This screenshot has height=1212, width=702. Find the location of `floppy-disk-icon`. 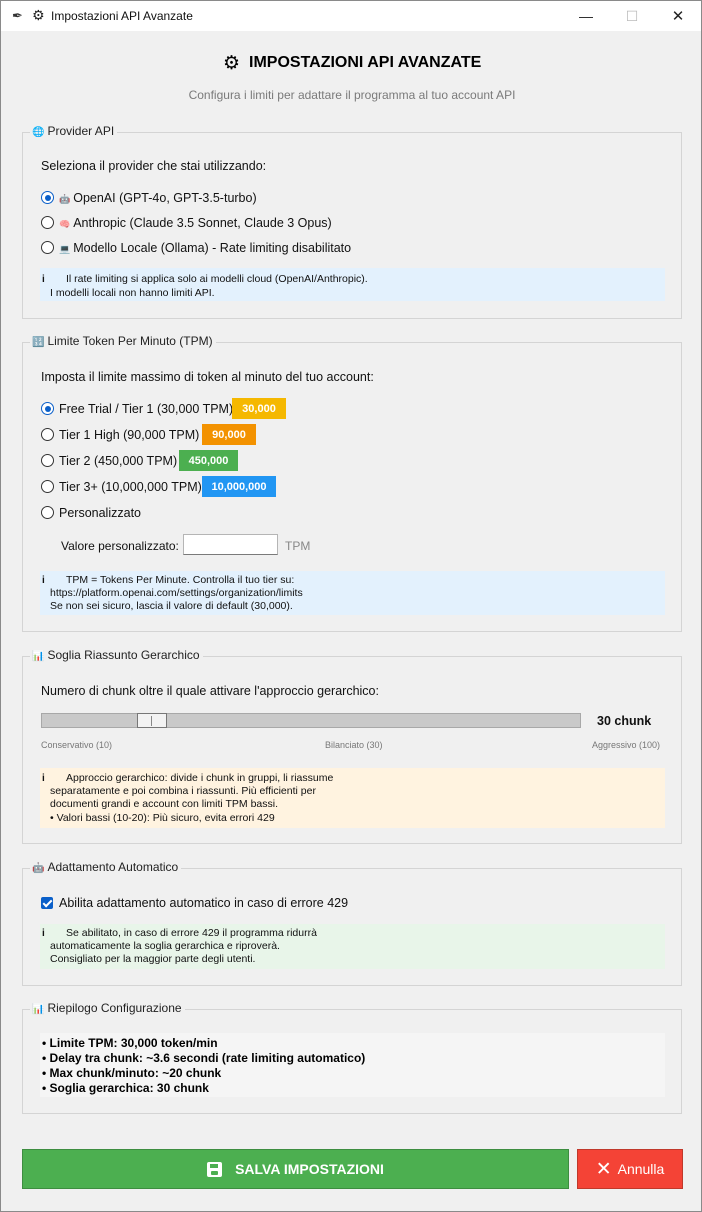

floppy-disk-icon is located at coordinates (215, 1169).